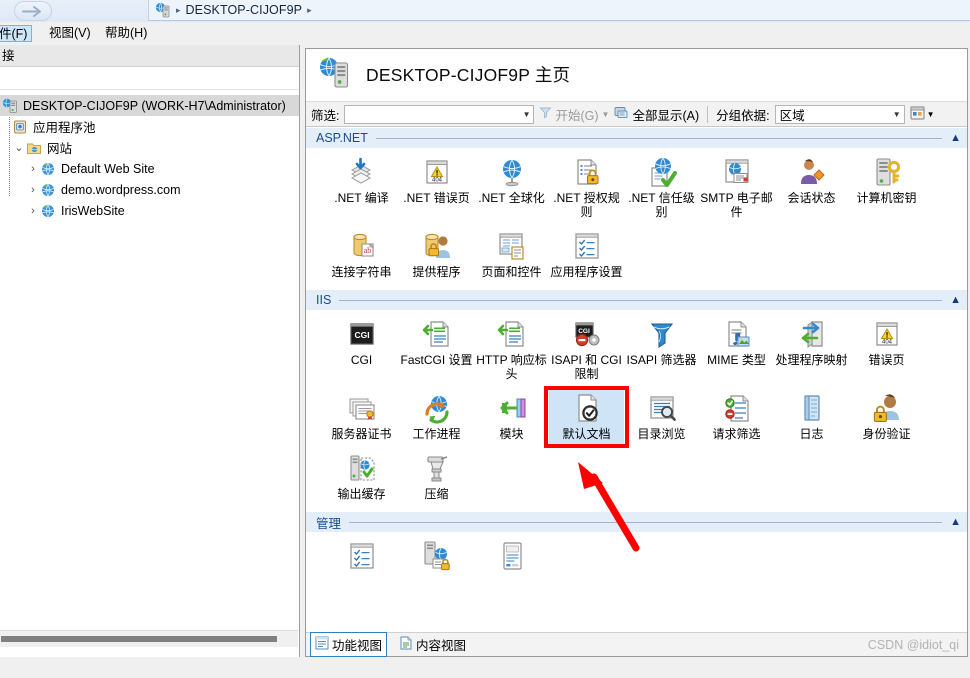  I want to click on tree-node-default-web-site: › Default Web Site, so click(150, 168).